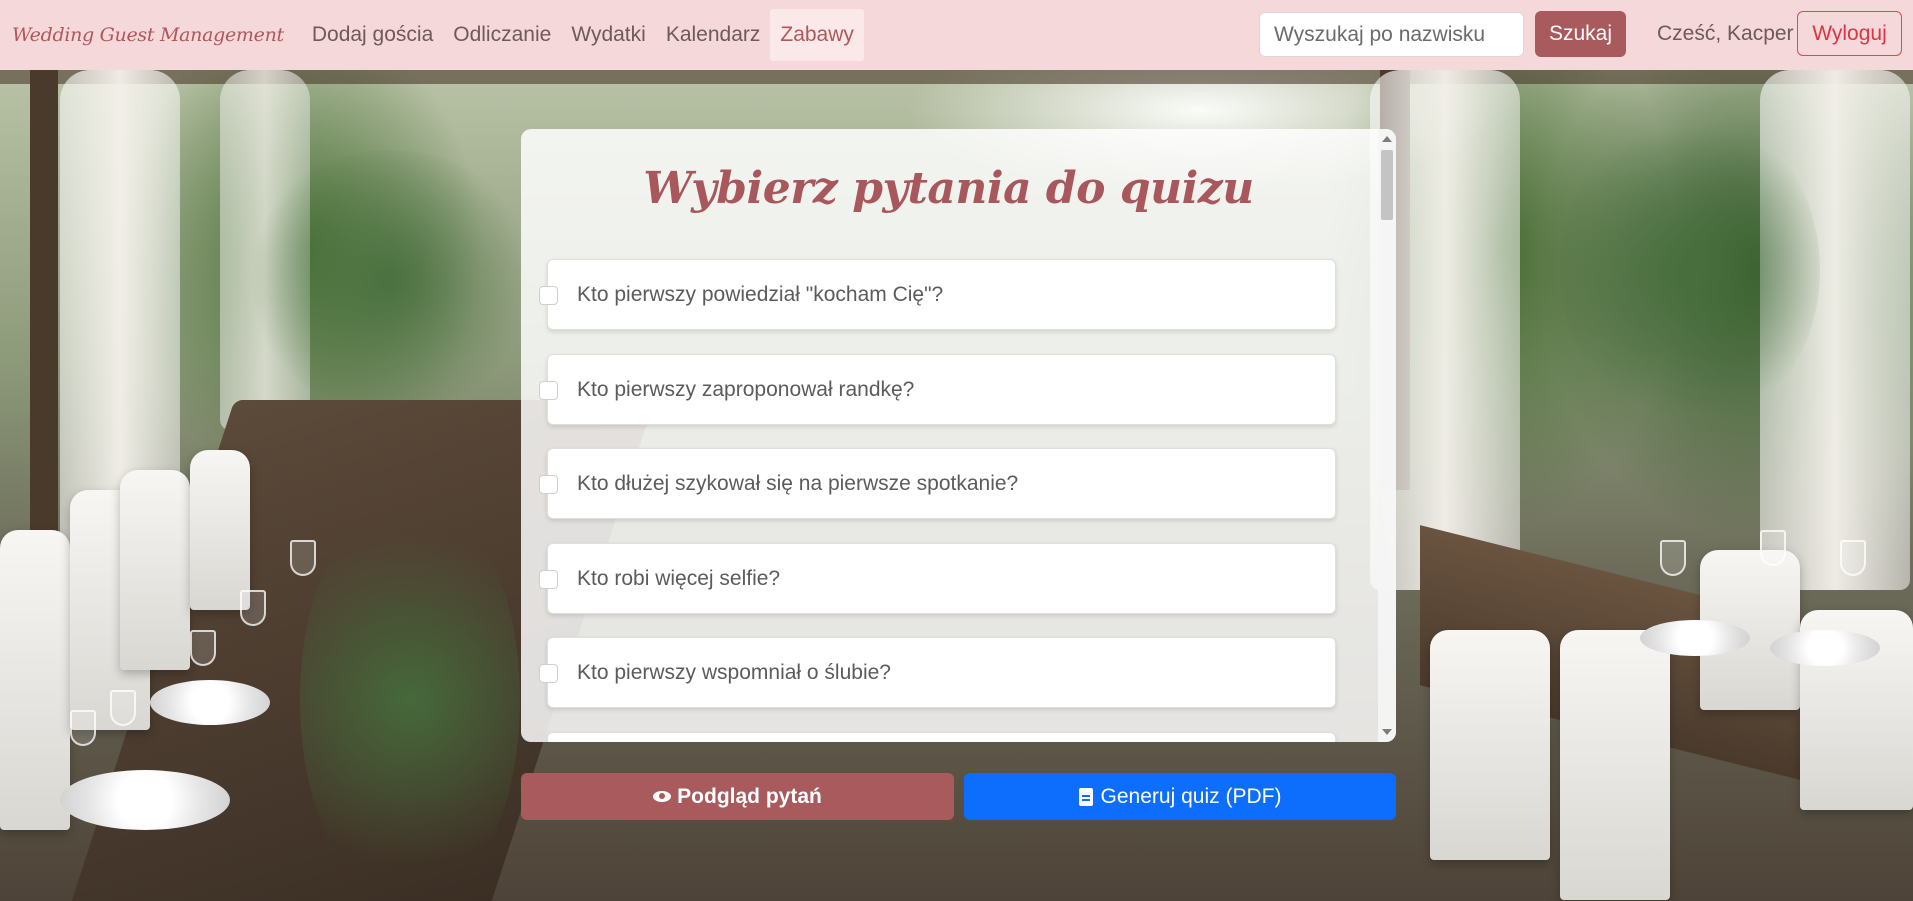 This screenshot has height=901, width=1913. What do you see at coordinates (749, 796) in the screenshot?
I see `preview-button-label: Podgląd pytań` at bounding box center [749, 796].